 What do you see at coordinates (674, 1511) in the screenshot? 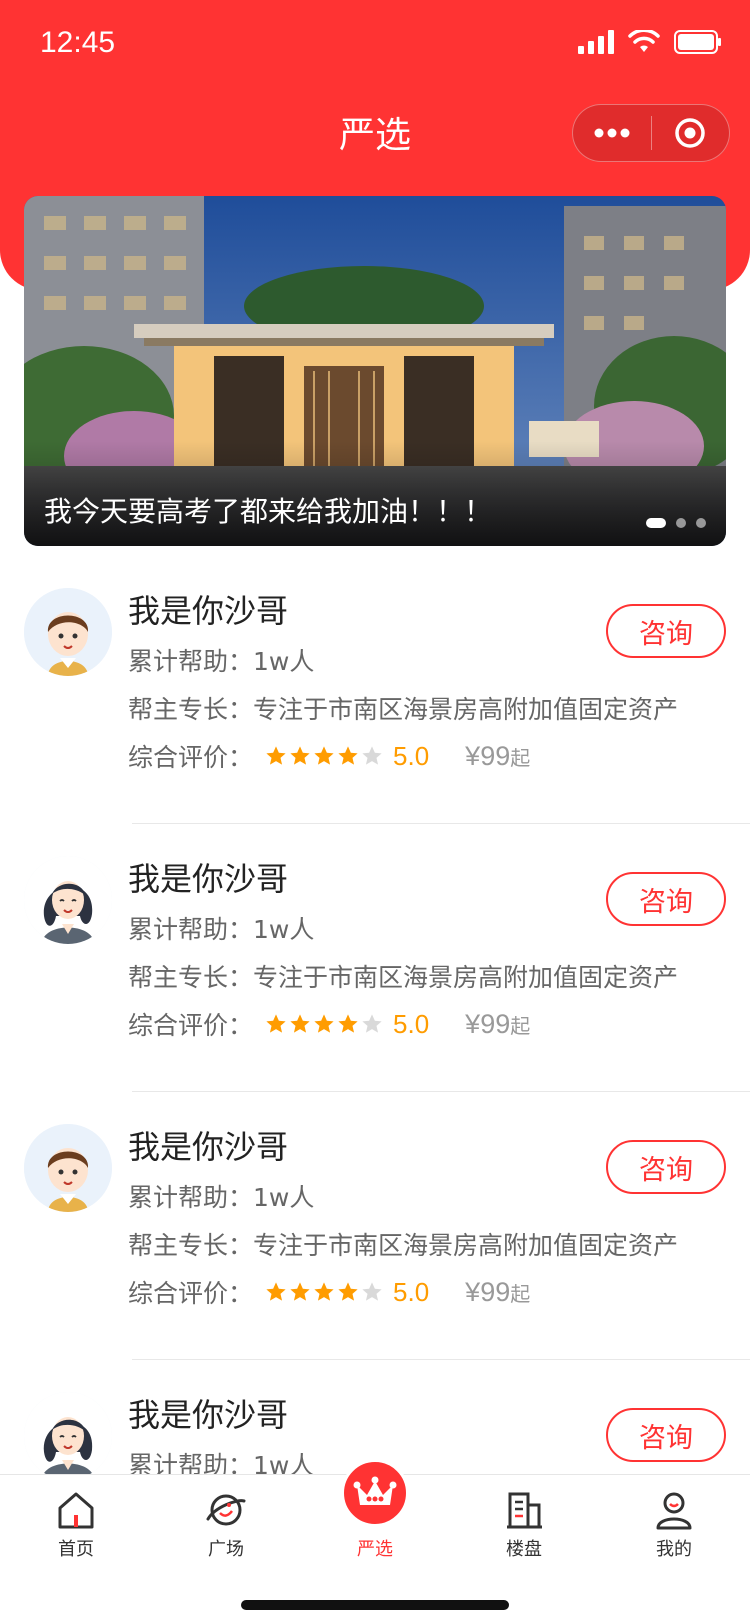
I see `user-icon` at bounding box center [674, 1511].